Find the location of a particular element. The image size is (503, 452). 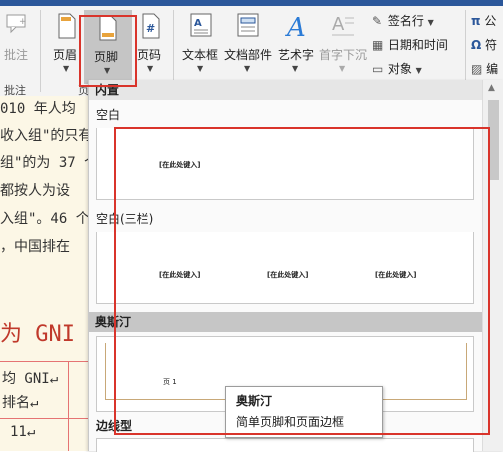

gallery-item-name: 空白(三栏) is located at coordinates (125, 219).